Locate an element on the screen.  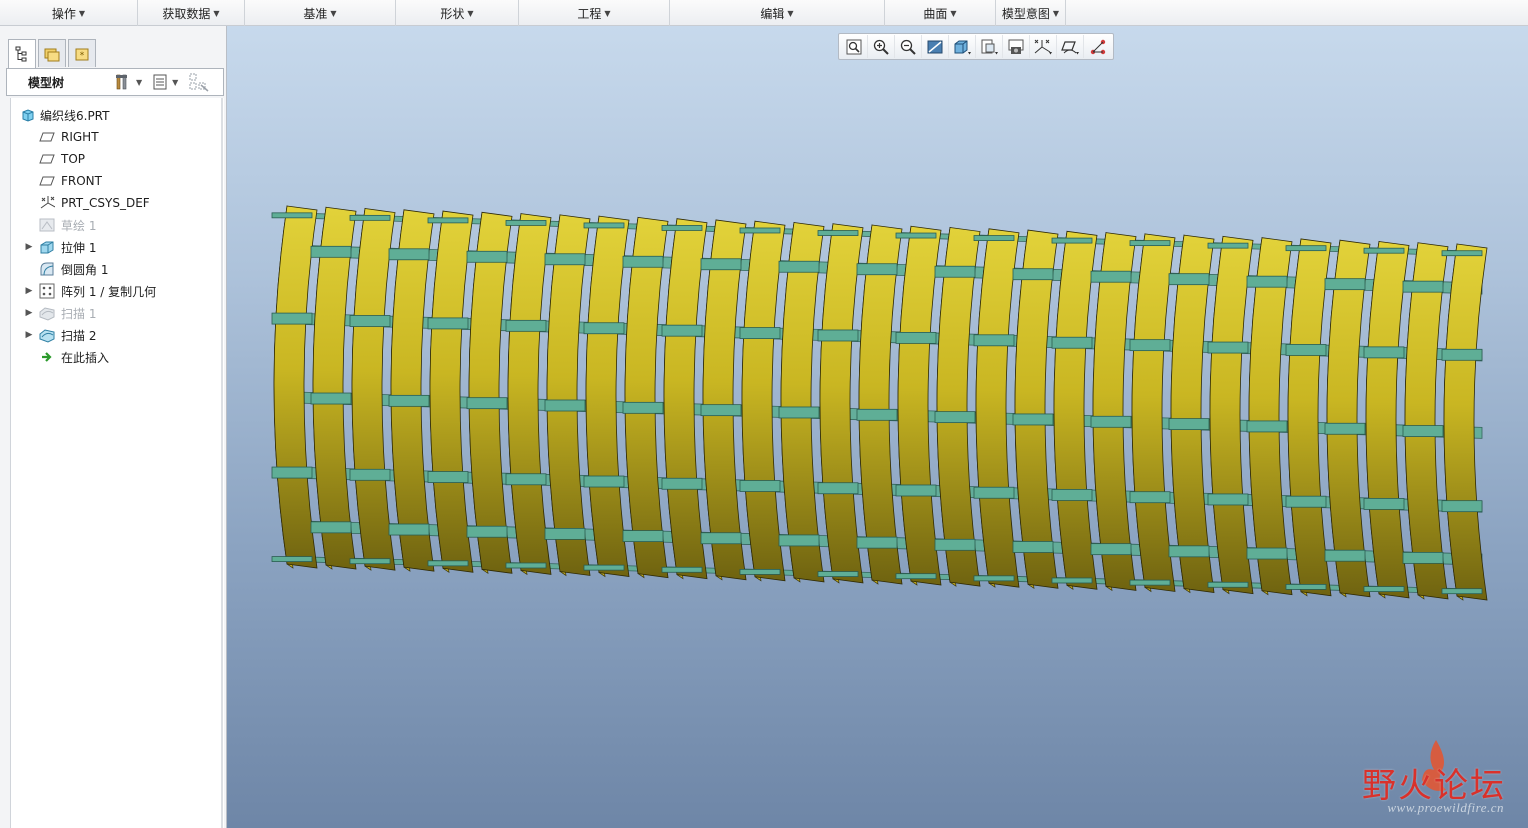
ribbon-group-get-data: 获取数据 ▼ is located at coordinates (191, 13).